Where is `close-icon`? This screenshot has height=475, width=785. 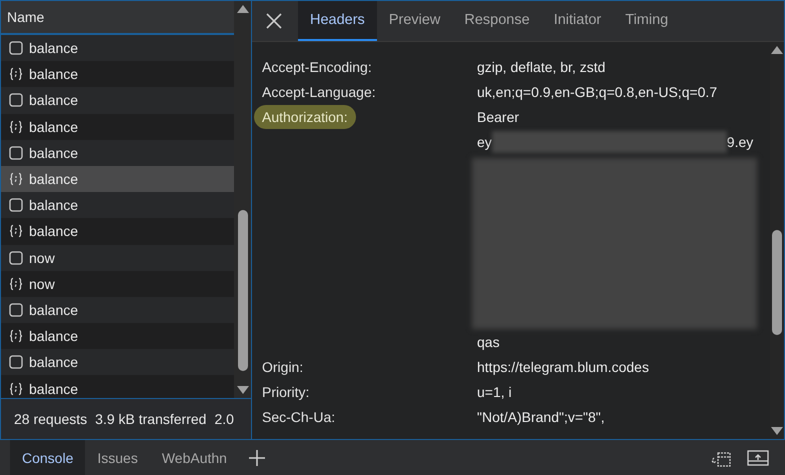 close-icon is located at coordinates (274, 21).